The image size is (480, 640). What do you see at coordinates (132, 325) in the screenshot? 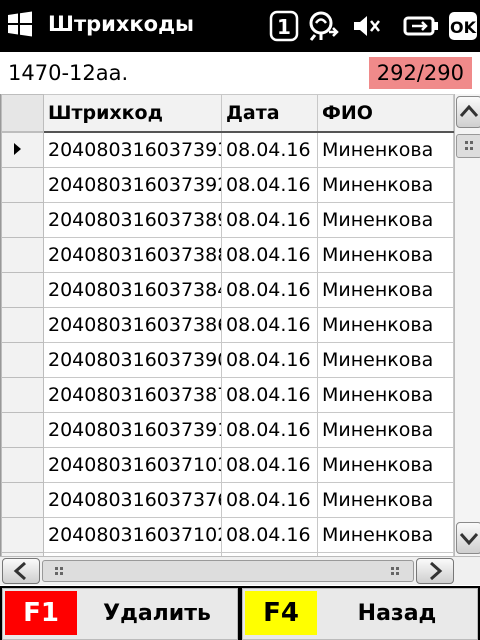
I see `barcode-cell: 204080316037386` at bounding box center [132, 325].